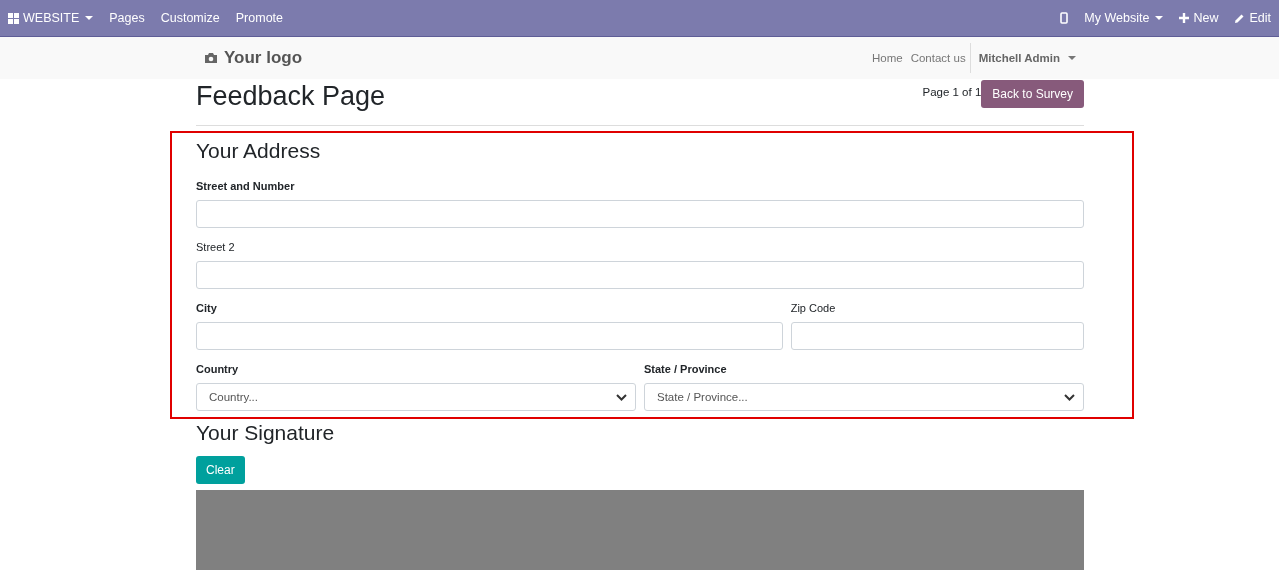 The height and width of the screenshot is (576, 1279). Describe the element at coordinates (938, 58) in the screenshot. I see `nav-link: Contact us` at that location.